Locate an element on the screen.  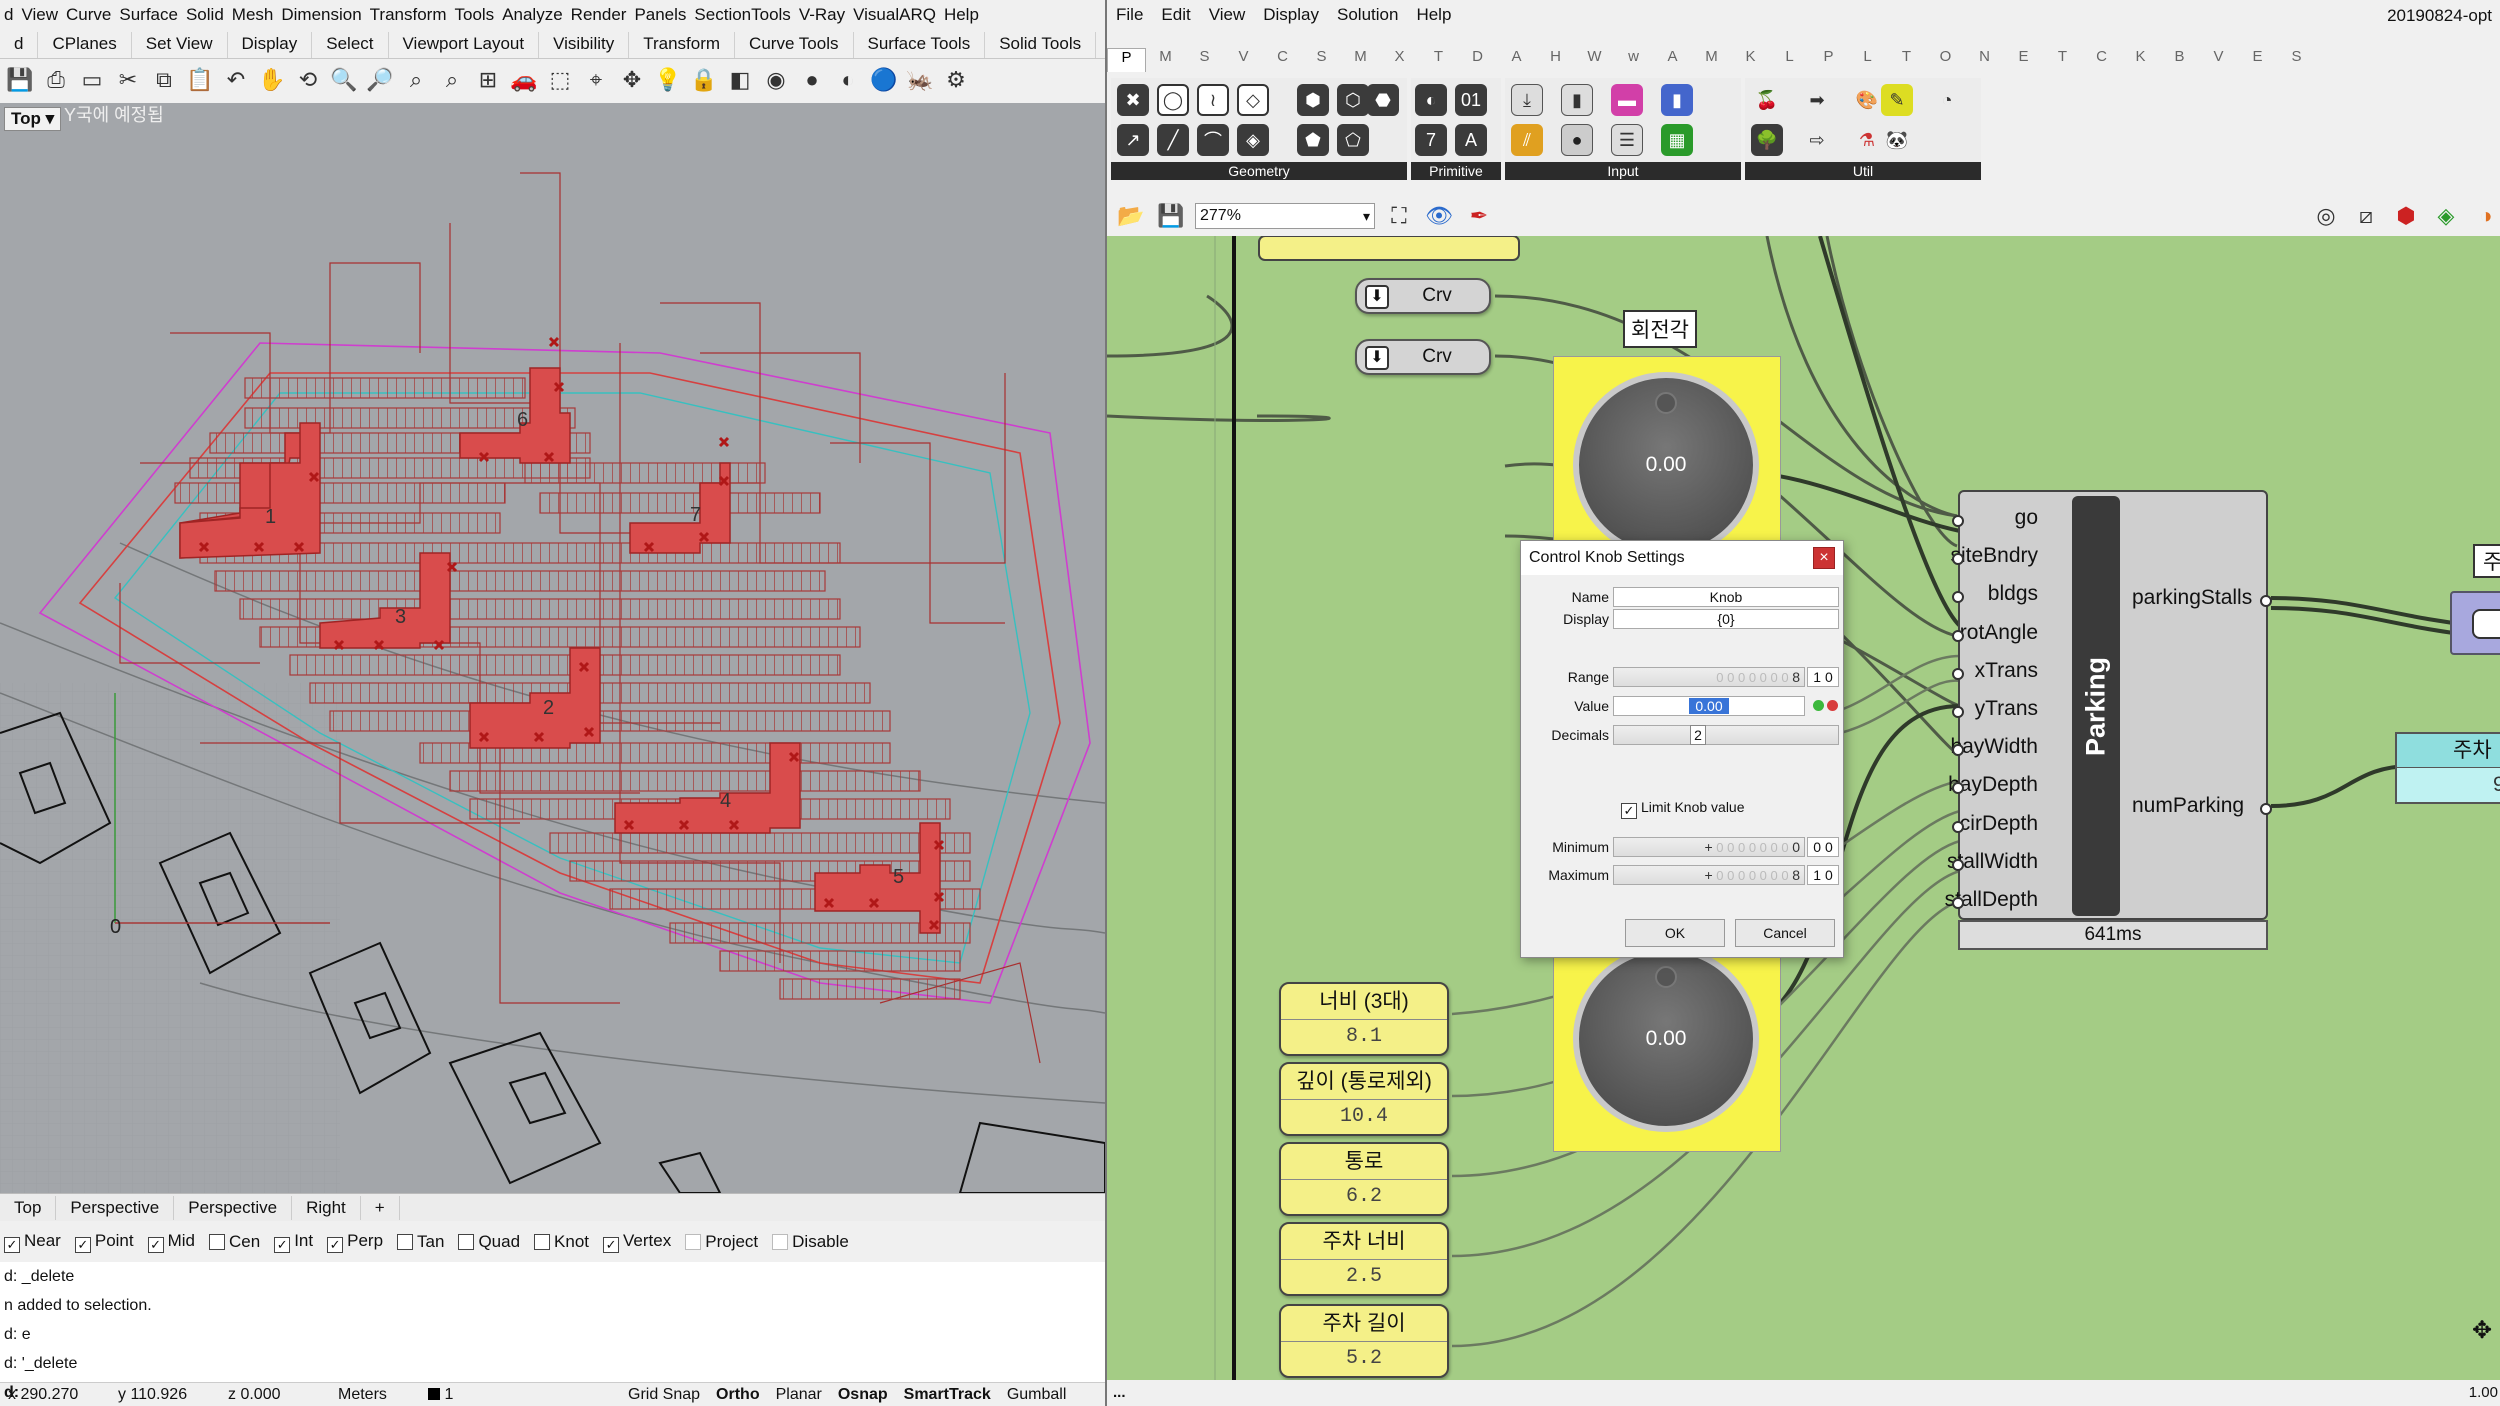
util-flask-icon: ⚗ is located at coordinates (1867, 140).